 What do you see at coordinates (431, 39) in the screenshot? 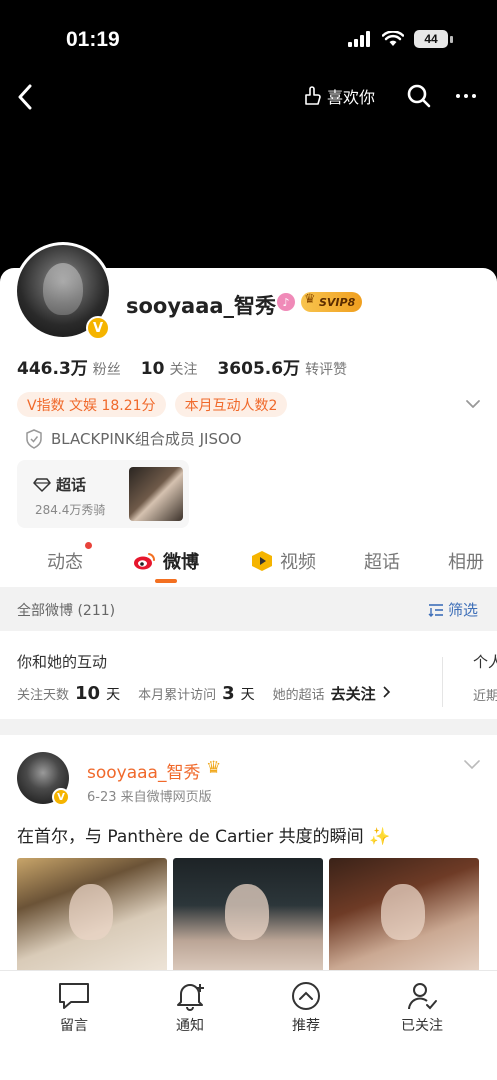
I see `battery-icon: 44` at bounding box center [431, 39].